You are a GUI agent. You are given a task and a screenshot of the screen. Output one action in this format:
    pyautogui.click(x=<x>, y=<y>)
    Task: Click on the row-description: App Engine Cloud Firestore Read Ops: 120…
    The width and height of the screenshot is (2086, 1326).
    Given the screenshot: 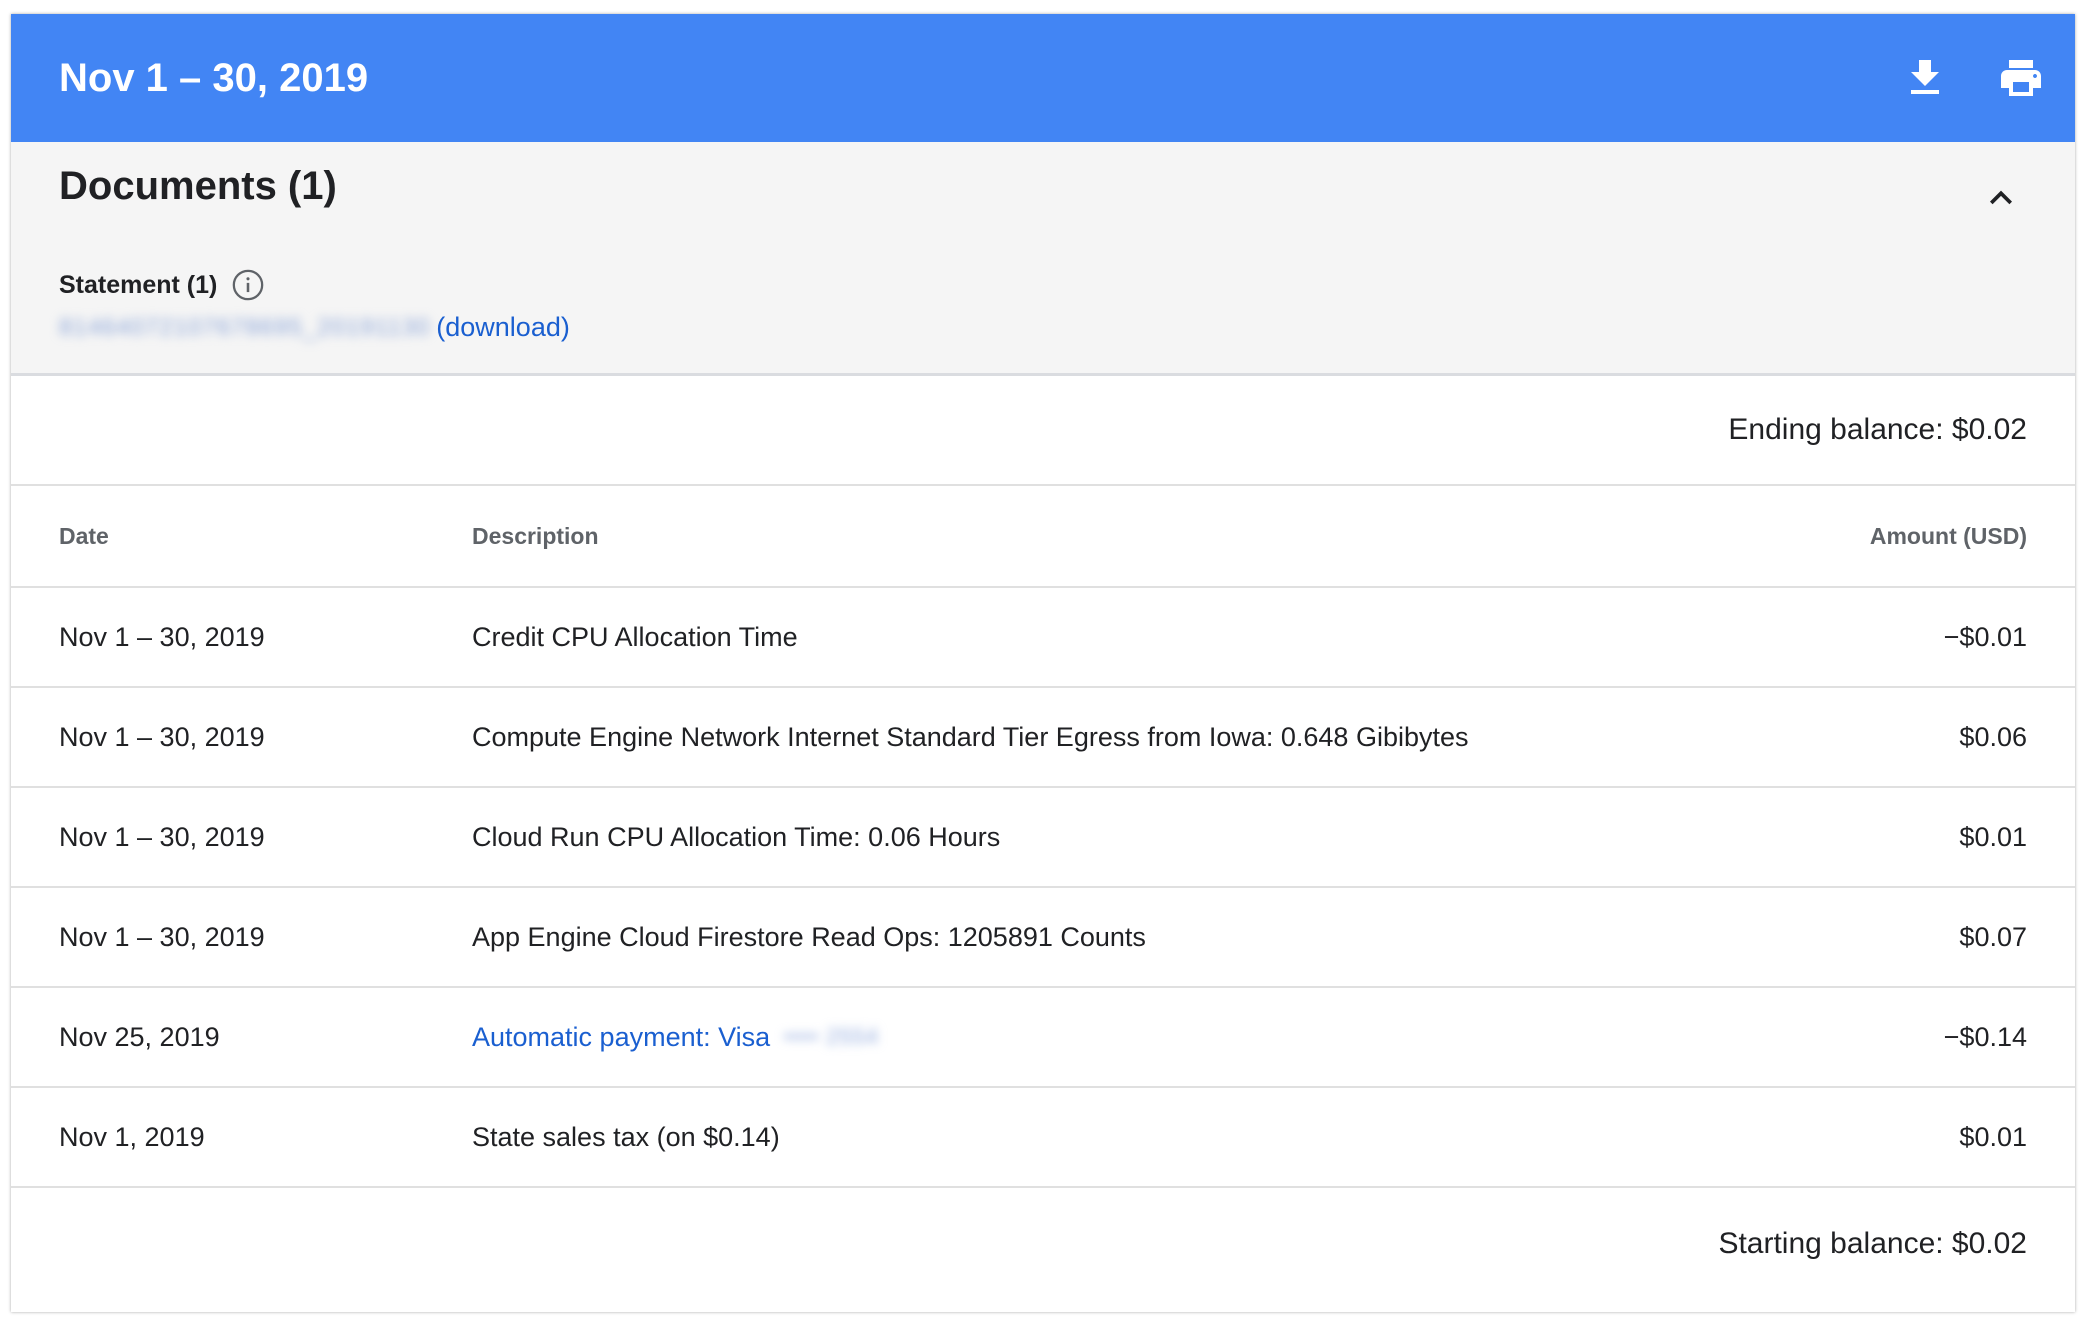 What is the action you would take?
    pyautogui.click(x=809, y=937)
    